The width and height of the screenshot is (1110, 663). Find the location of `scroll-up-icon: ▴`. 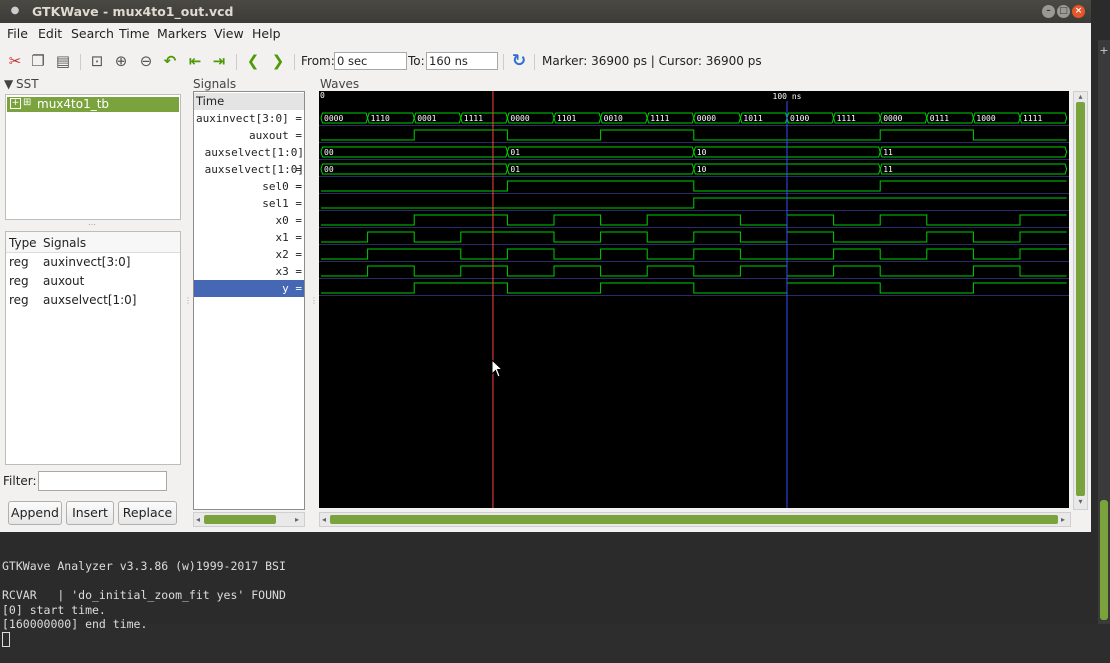

scroll-up-icon: ▴ is located at coordinates (1080, 96).